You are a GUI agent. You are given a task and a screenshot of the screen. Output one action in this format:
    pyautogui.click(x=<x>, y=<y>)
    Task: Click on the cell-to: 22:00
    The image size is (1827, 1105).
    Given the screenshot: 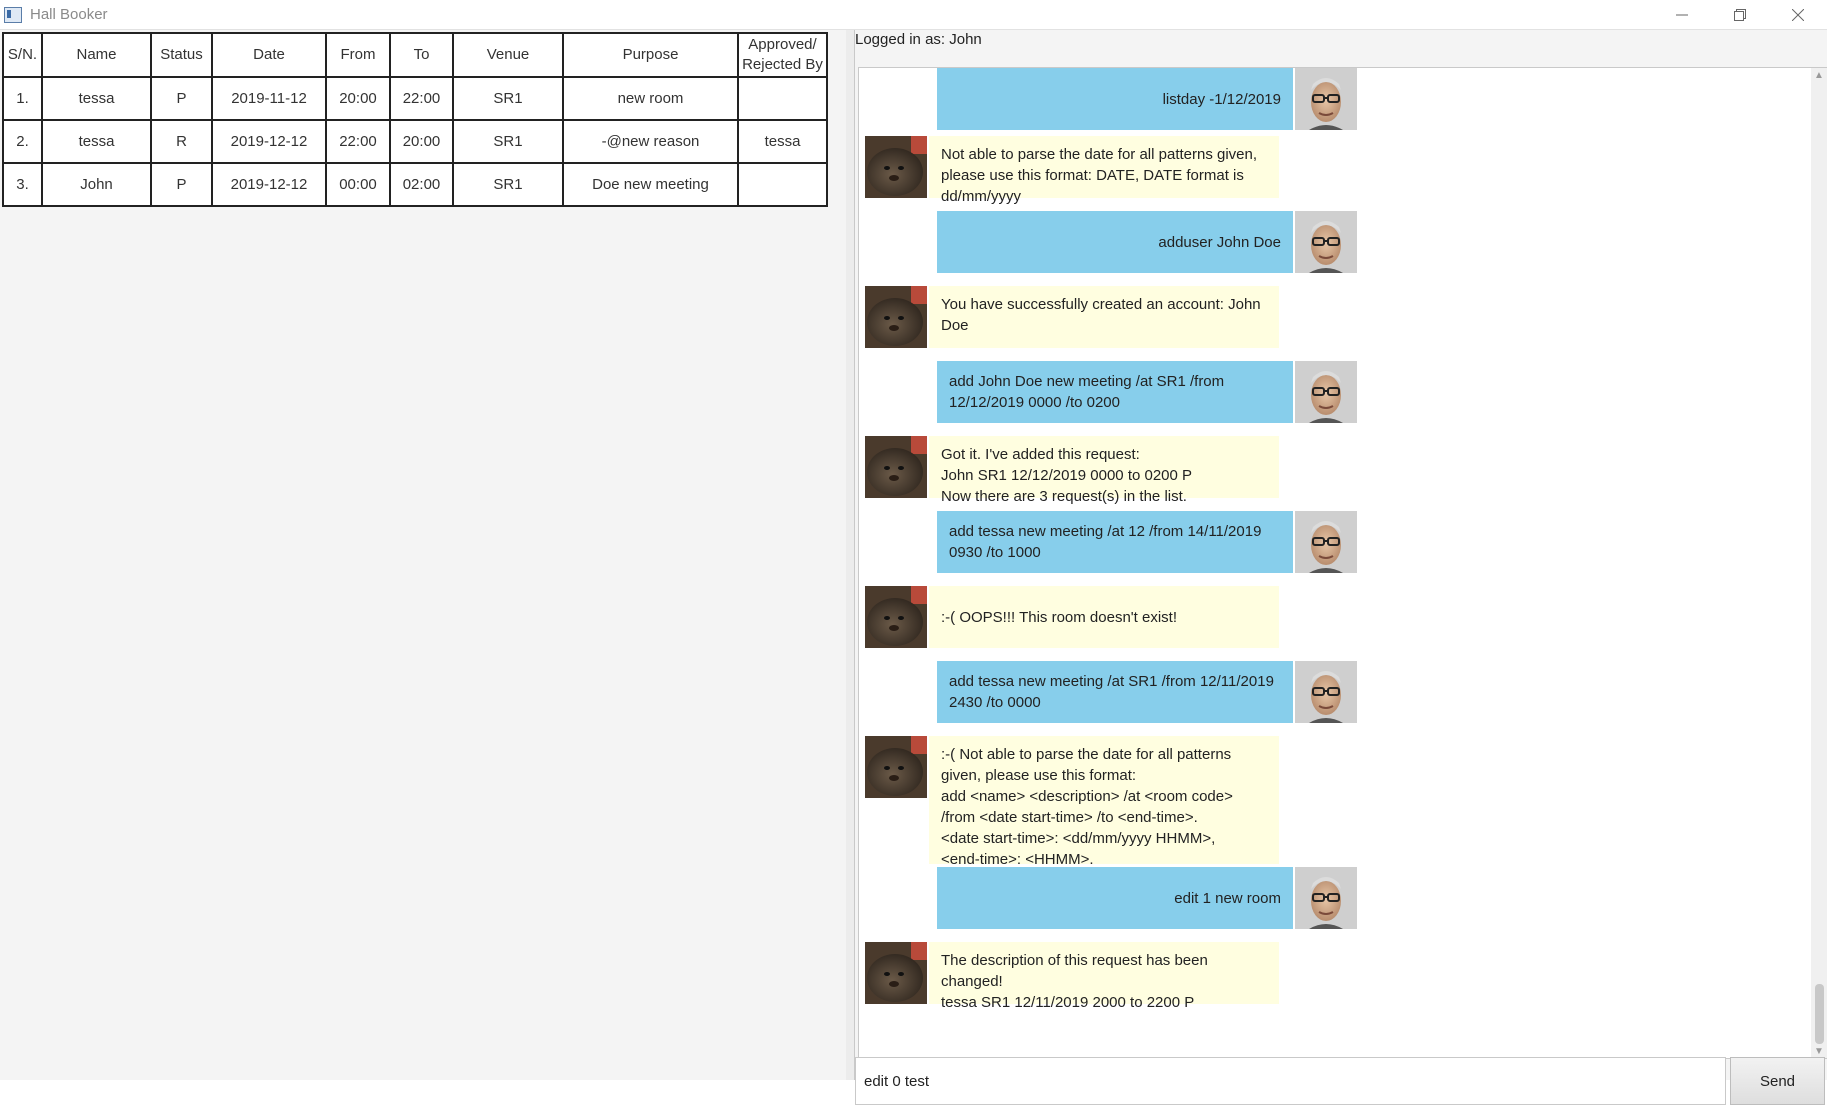 What is the action you would take?
    pyautogui.click(x=421, y=98)
    